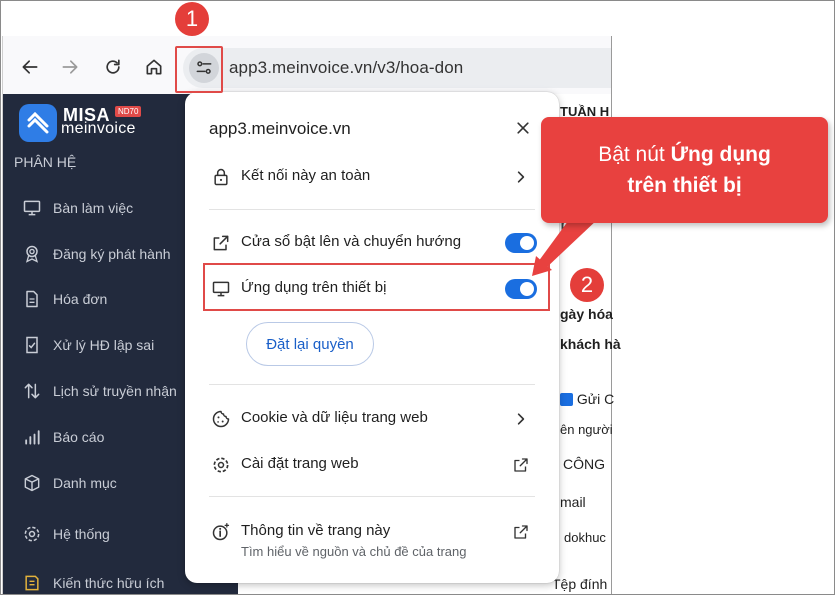 The width and height of the screenshot is (835, 595). Describe the element at coordinates (316, 530) in the screenshot. I see `about-label: Thông tin về trang này` at that location.